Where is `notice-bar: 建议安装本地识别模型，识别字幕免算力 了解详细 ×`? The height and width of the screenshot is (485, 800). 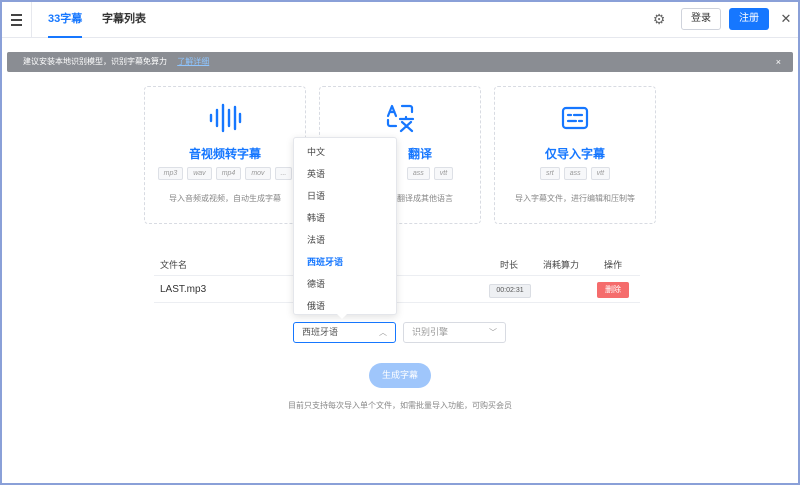 notice-bar: 建议安装本地识别模型，识别字幕免算力 了解详细 × is located at coordinates (400, 62).